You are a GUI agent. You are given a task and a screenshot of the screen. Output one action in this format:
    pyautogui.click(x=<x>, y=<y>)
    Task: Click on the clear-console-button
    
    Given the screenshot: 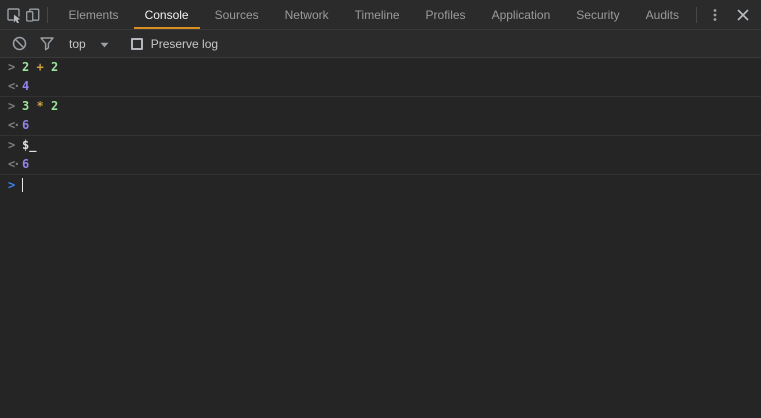 What is the action you would take?
    pyautogui.click(x=19, y=44)
    